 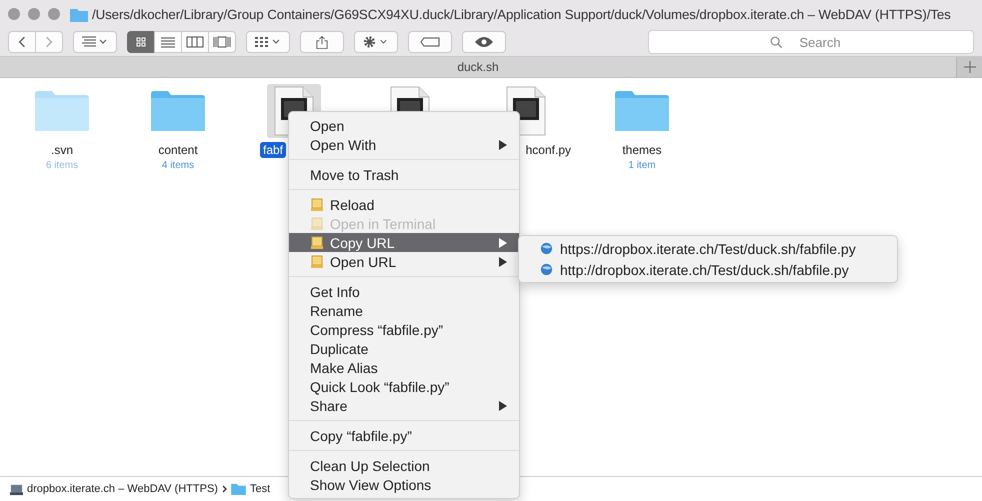 I want to click on back-icon, so click(x=22, y=42).